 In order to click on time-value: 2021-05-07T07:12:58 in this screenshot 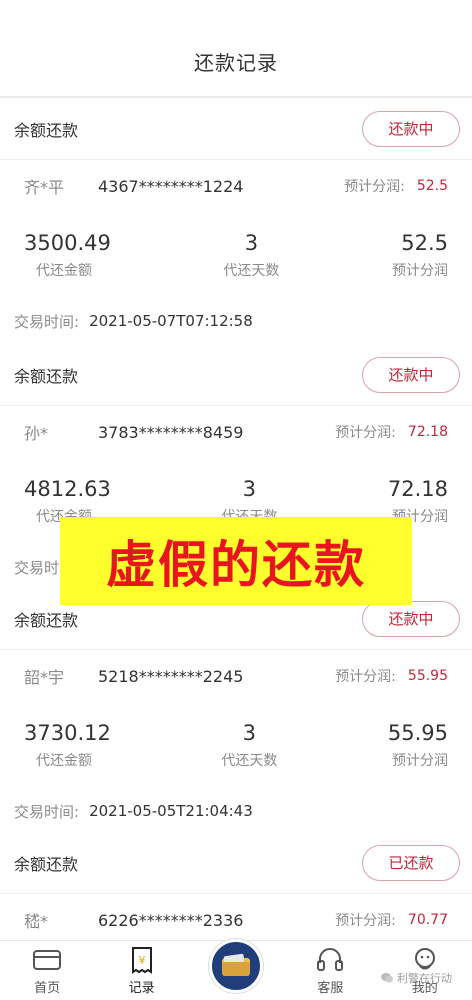, I will do `click(171, 321)`.